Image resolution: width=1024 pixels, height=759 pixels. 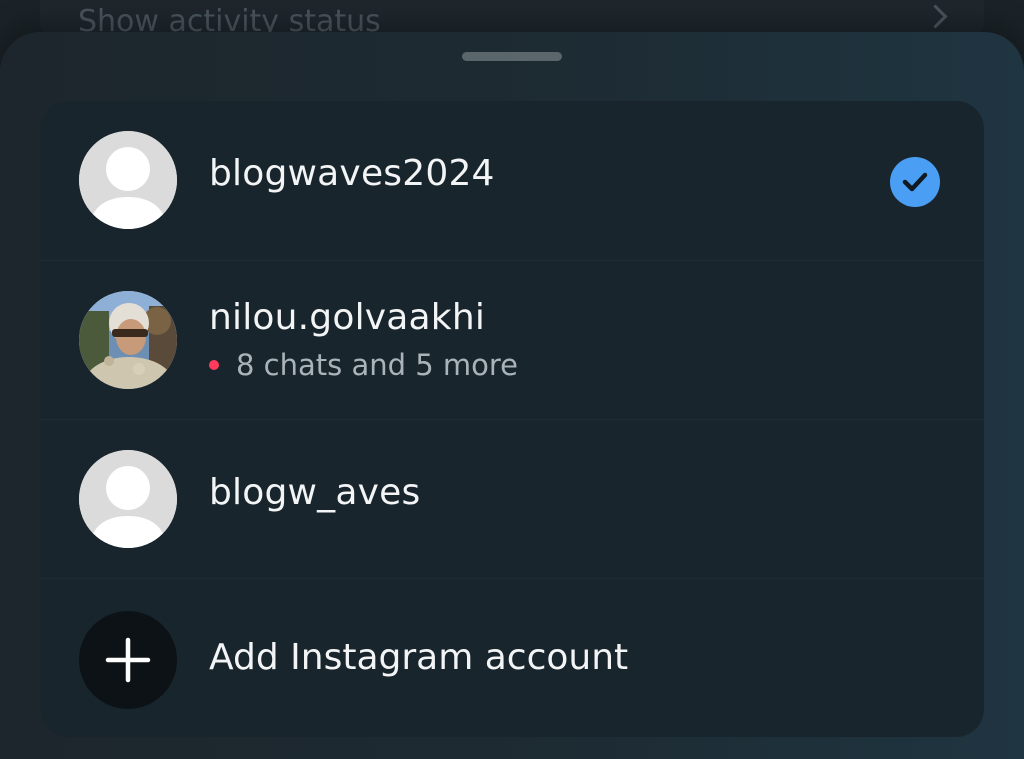 What do you see at coordinates (512, 56) in the screenshot?
I see `sheet-drag-handle` at bounding box center [512, 56].